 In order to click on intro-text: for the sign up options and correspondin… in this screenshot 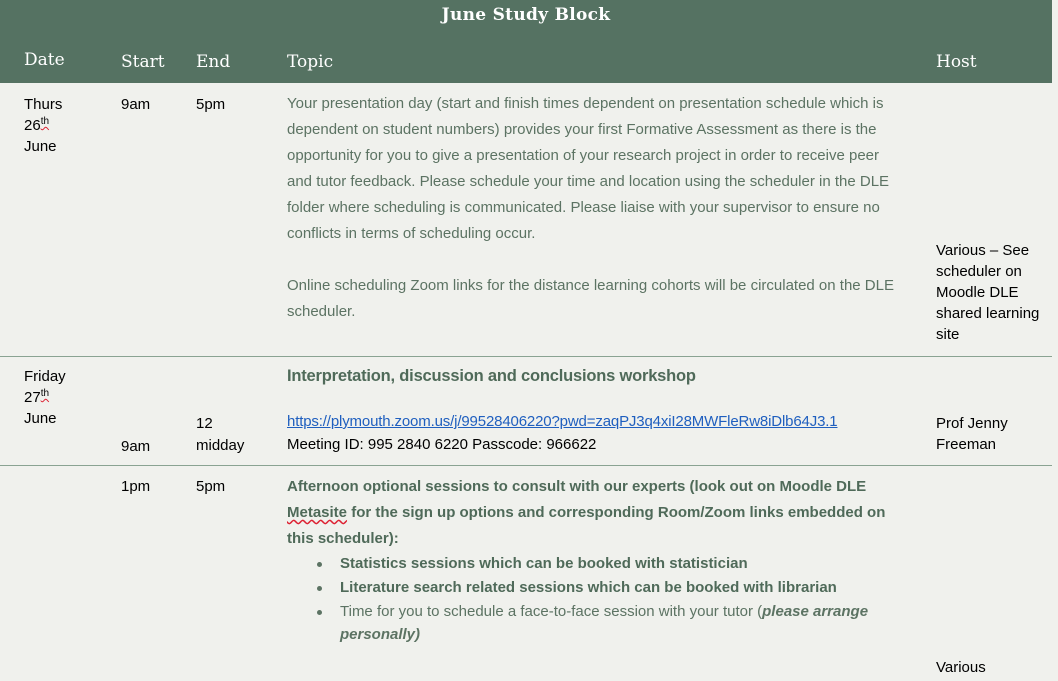, I will do `click(586, 525)`.